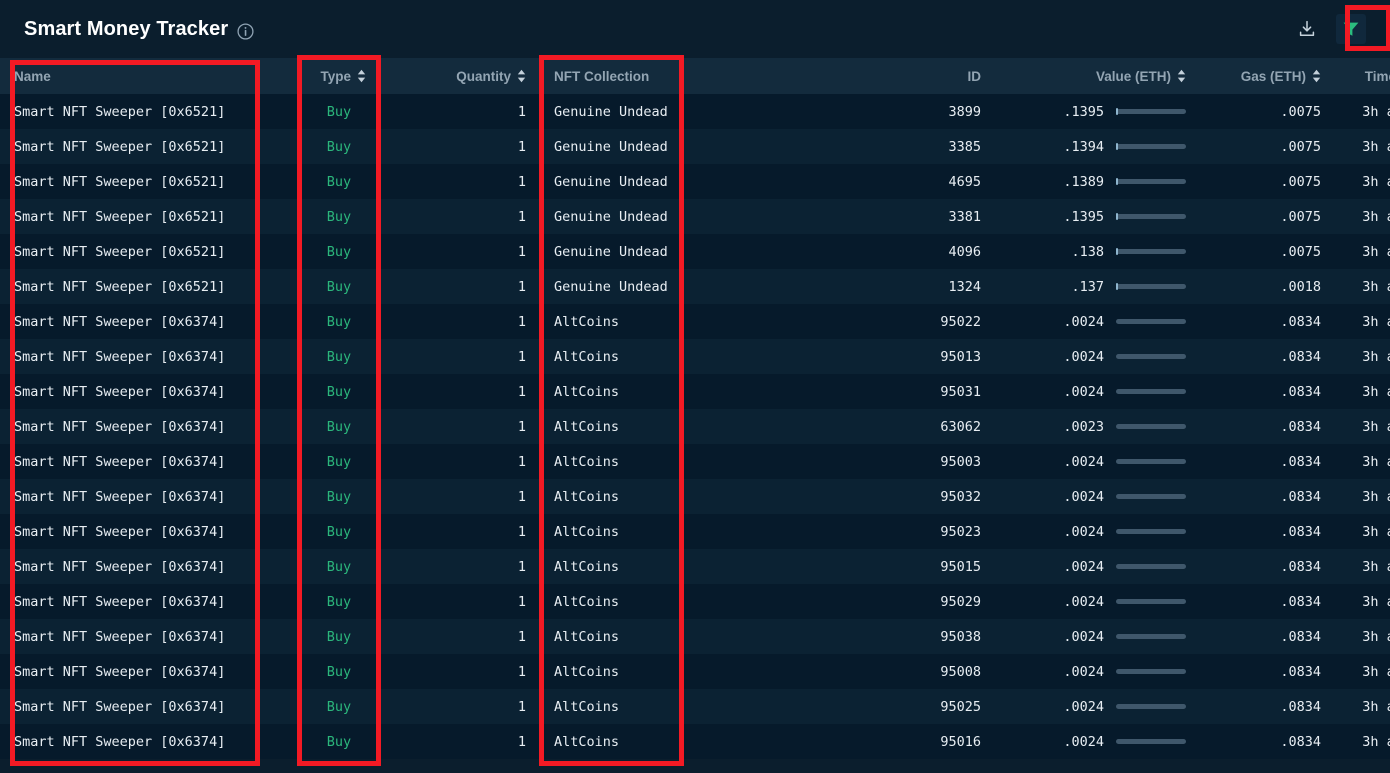 This screenshot has height=773, width=1390. Describe the element at coordinates (1362, 76) in the screenshot. I see `column-header-time: Time` at that location.